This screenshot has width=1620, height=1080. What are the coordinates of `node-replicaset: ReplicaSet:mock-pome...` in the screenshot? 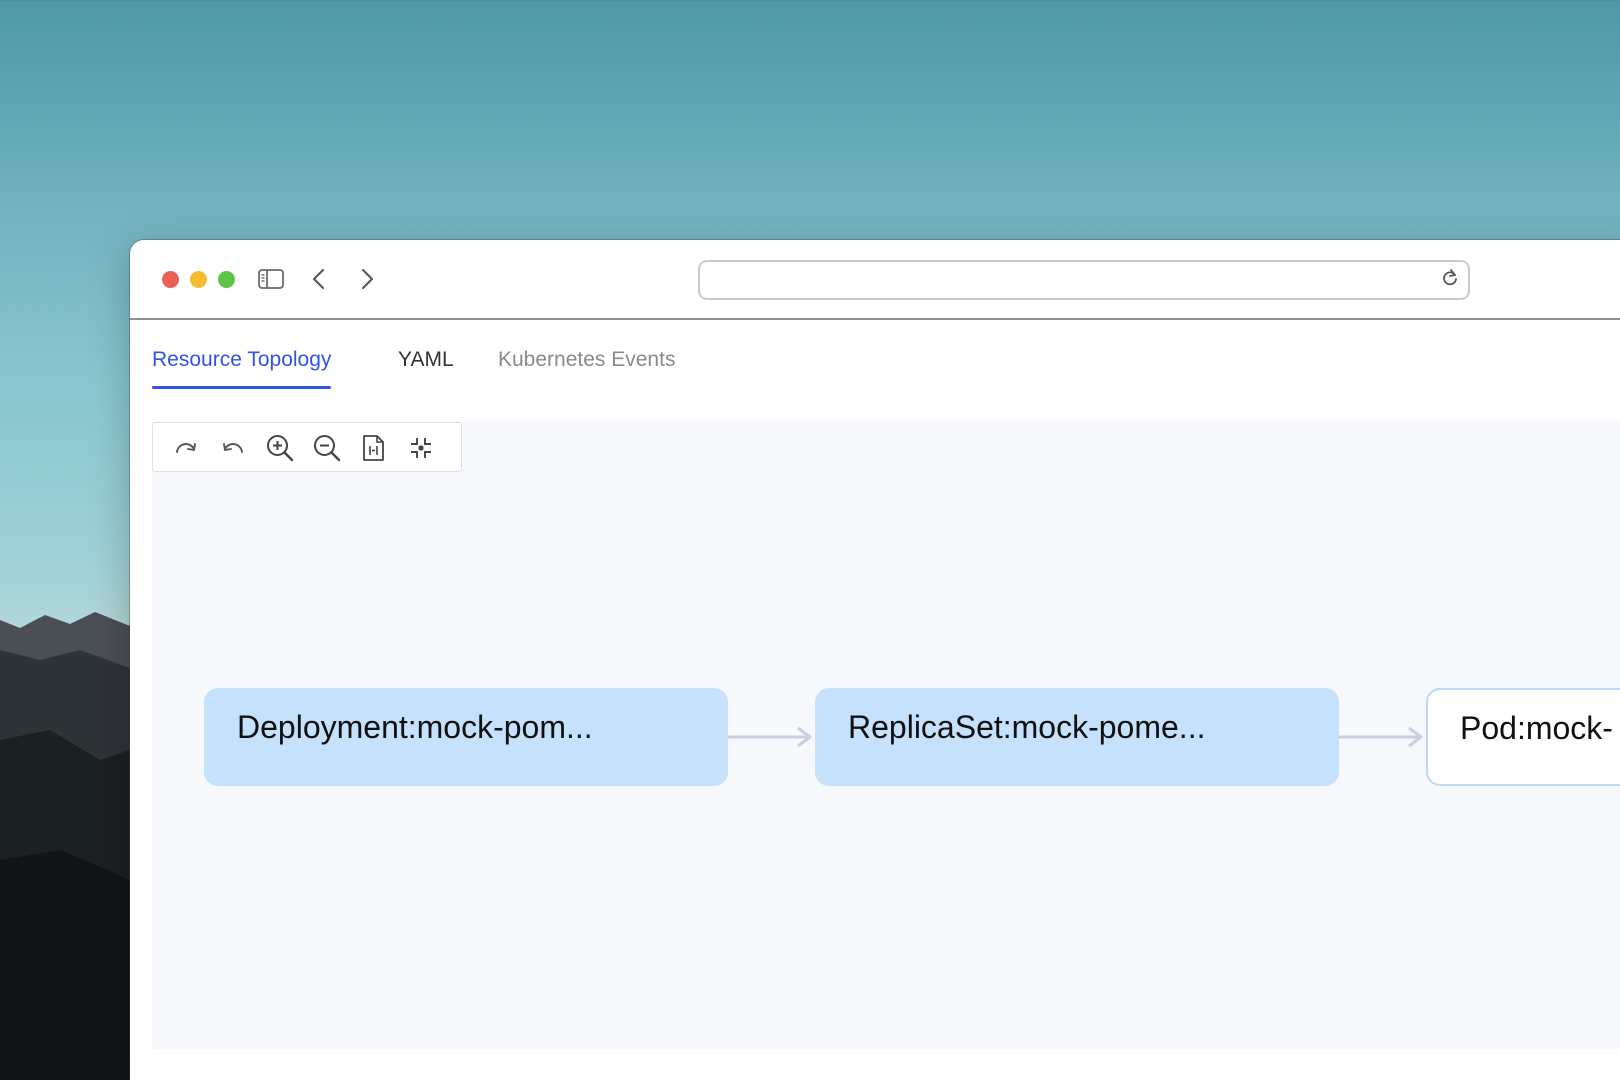 It's located at (1077, 737).